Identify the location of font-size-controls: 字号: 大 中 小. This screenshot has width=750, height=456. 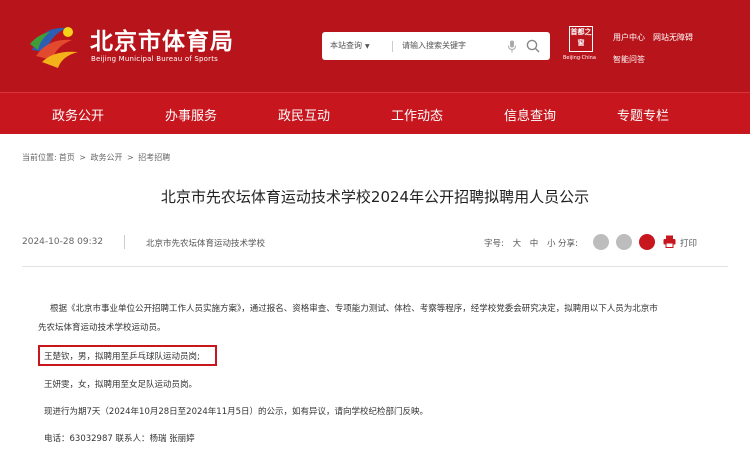
(520, 244).